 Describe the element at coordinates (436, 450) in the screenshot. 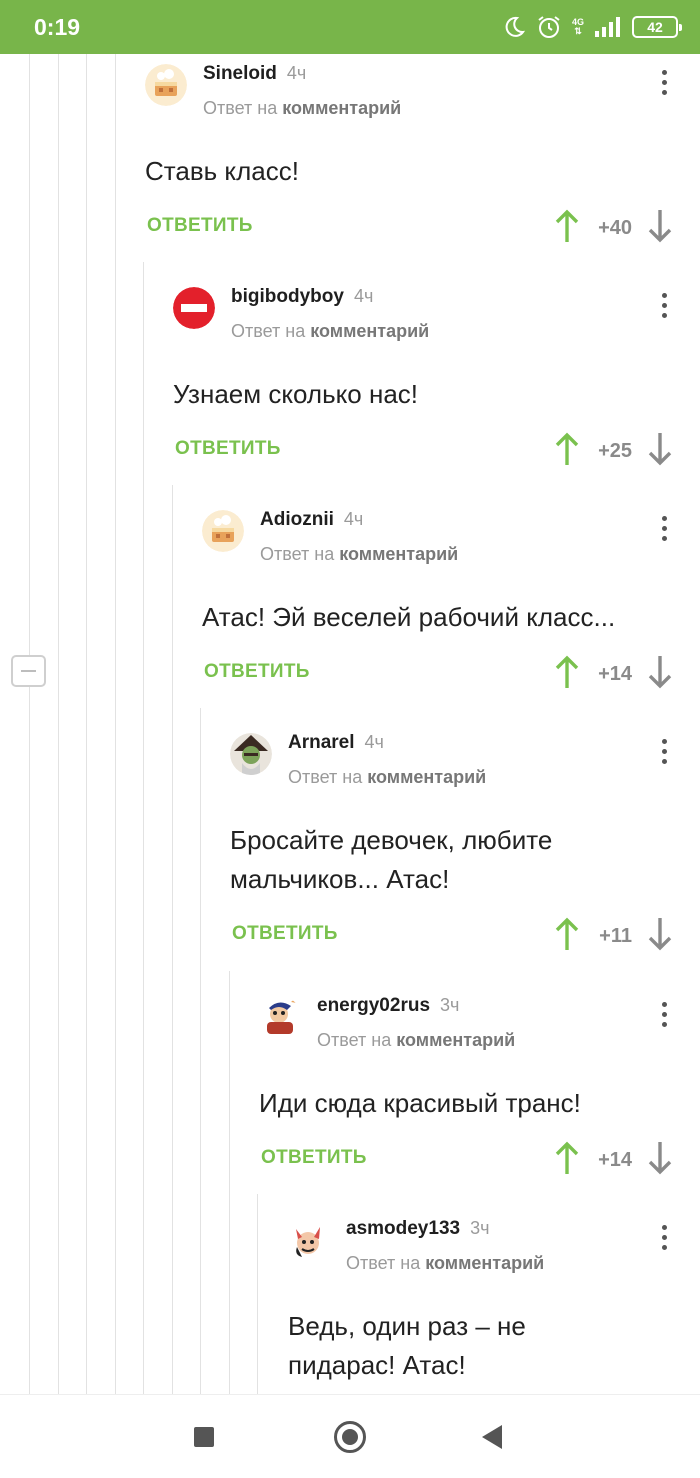

I see `comment-footer: ОТВЕТИТЬ +25` at that location.